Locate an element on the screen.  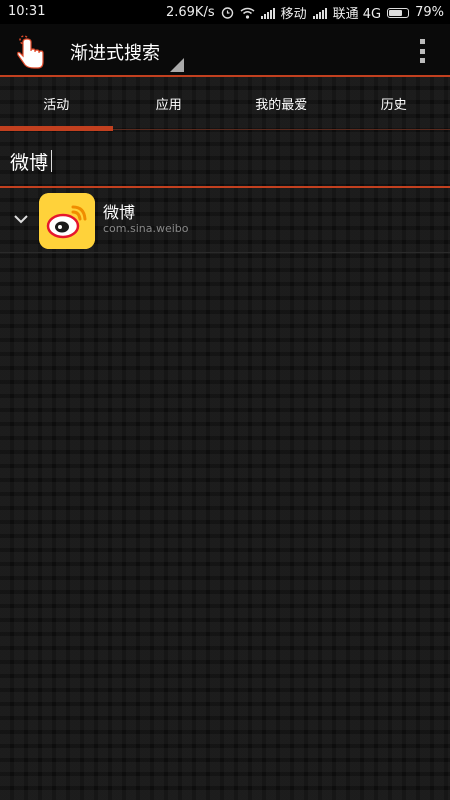
status-indicators: 2.69K/s 移动 联通 4G 79% is located at coordinates (305, 12).